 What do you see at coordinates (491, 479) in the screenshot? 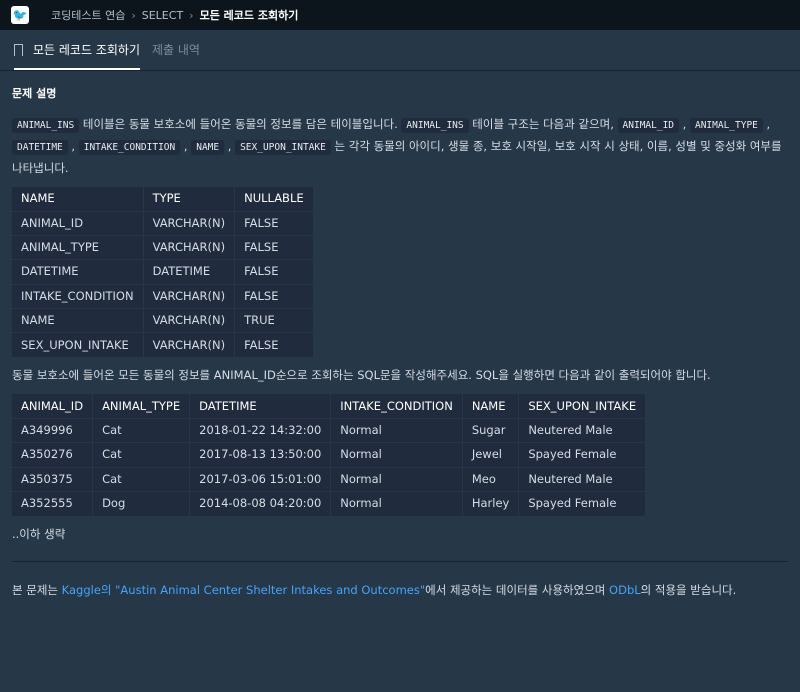
I see `table-cell: Meo` at bounding box center [491, 479].